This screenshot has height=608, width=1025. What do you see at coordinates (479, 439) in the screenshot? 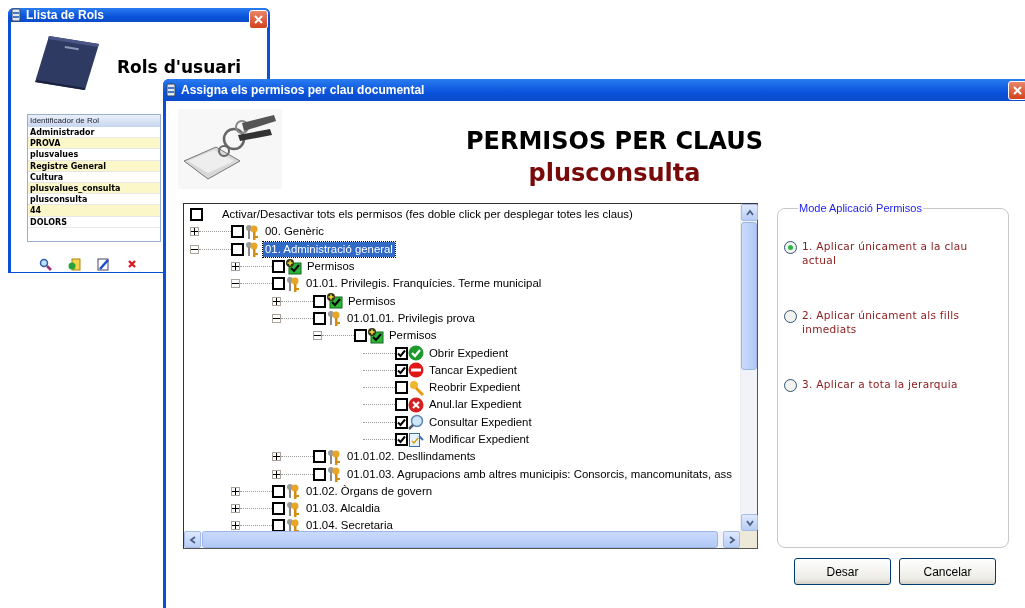
I see `tree-item: Modificar Expedient` at bounding box center [479, 439].